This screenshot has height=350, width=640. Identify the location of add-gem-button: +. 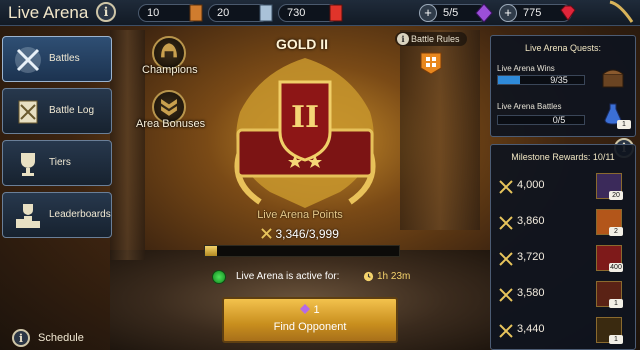
(508, 13).